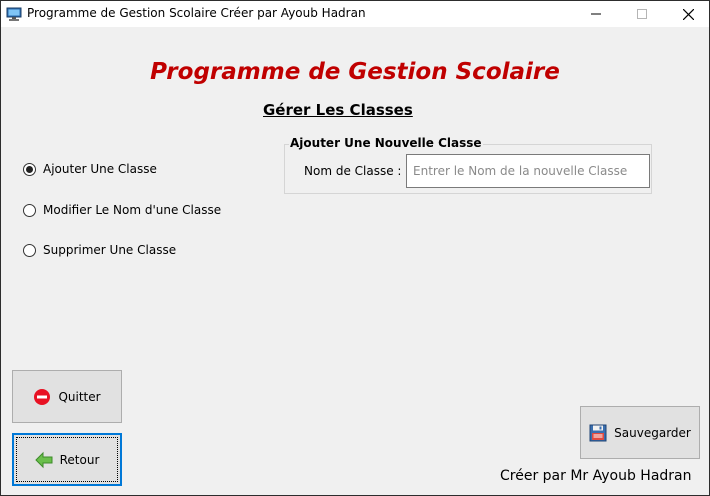  What do you see at coordinates (110, 250) in the screenshot?
I see `radio-label: Supprimer Une Classe` at bounding box center [110, 250].